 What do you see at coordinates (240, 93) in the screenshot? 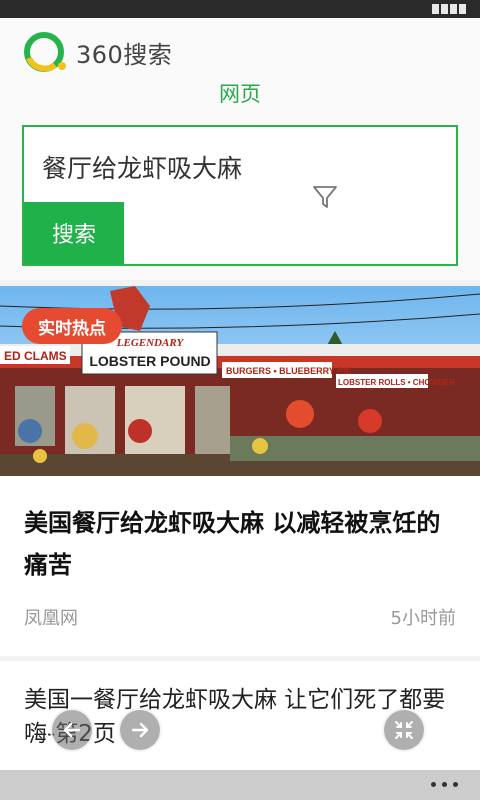
I see `tab-web: 网页` at bounding box center [240, 93].